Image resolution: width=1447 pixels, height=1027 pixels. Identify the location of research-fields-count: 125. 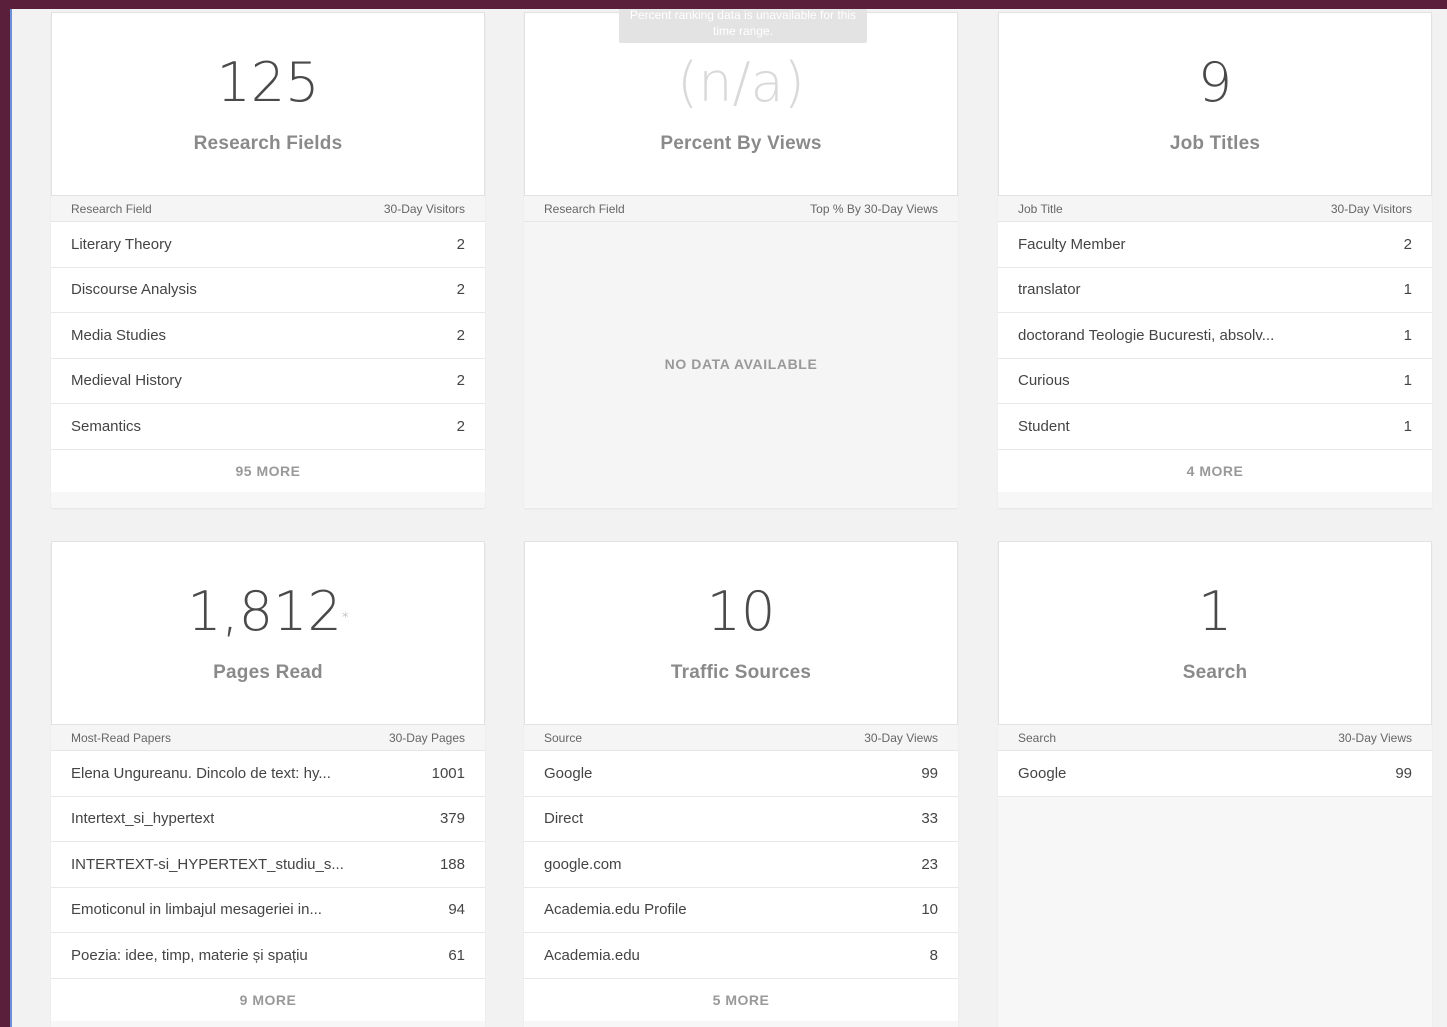
(268, 82).